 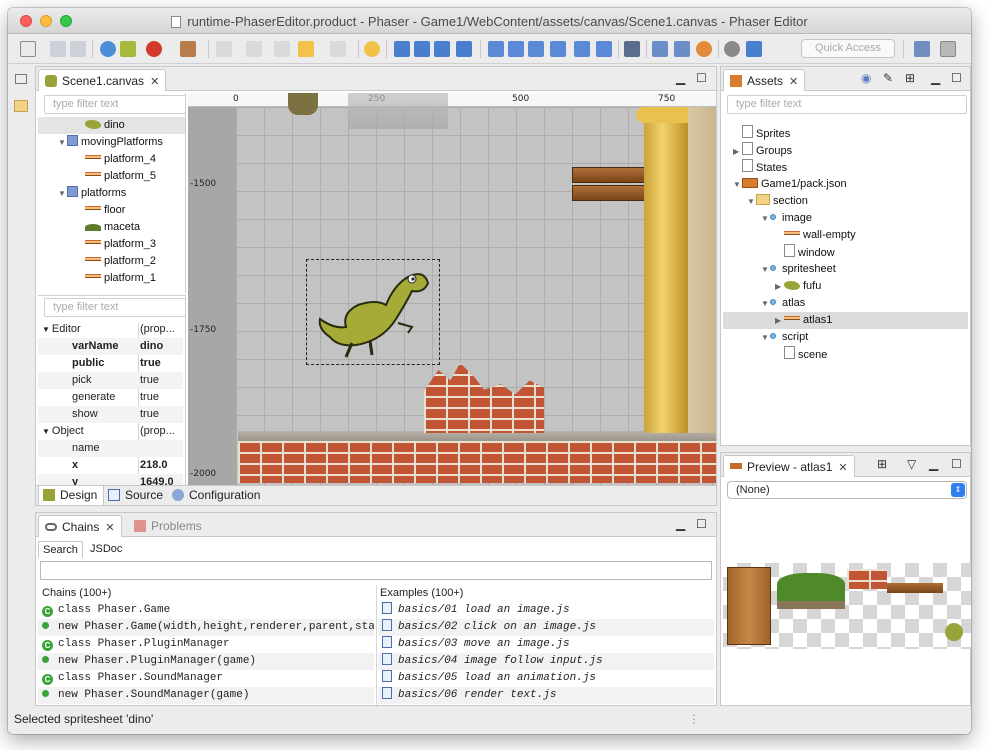 I want to click on tab-scene1-canvas: Scene1.canvas ✕, so click(x=102, y=80).